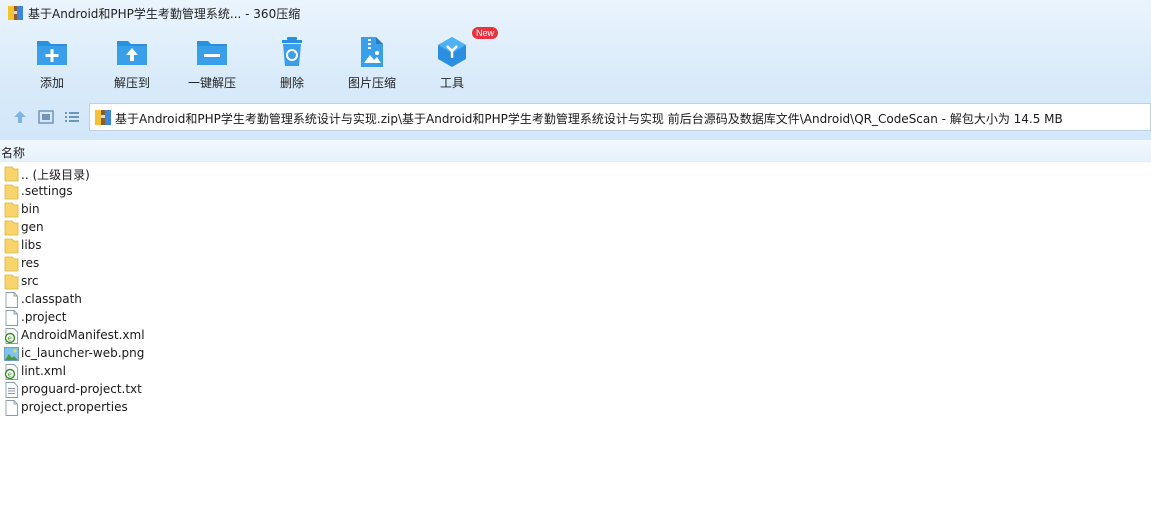 The image size is (1151, 509). Describe the element at coordinates (11, 354) in the screenshot. I see `image-file-icon` at that location.